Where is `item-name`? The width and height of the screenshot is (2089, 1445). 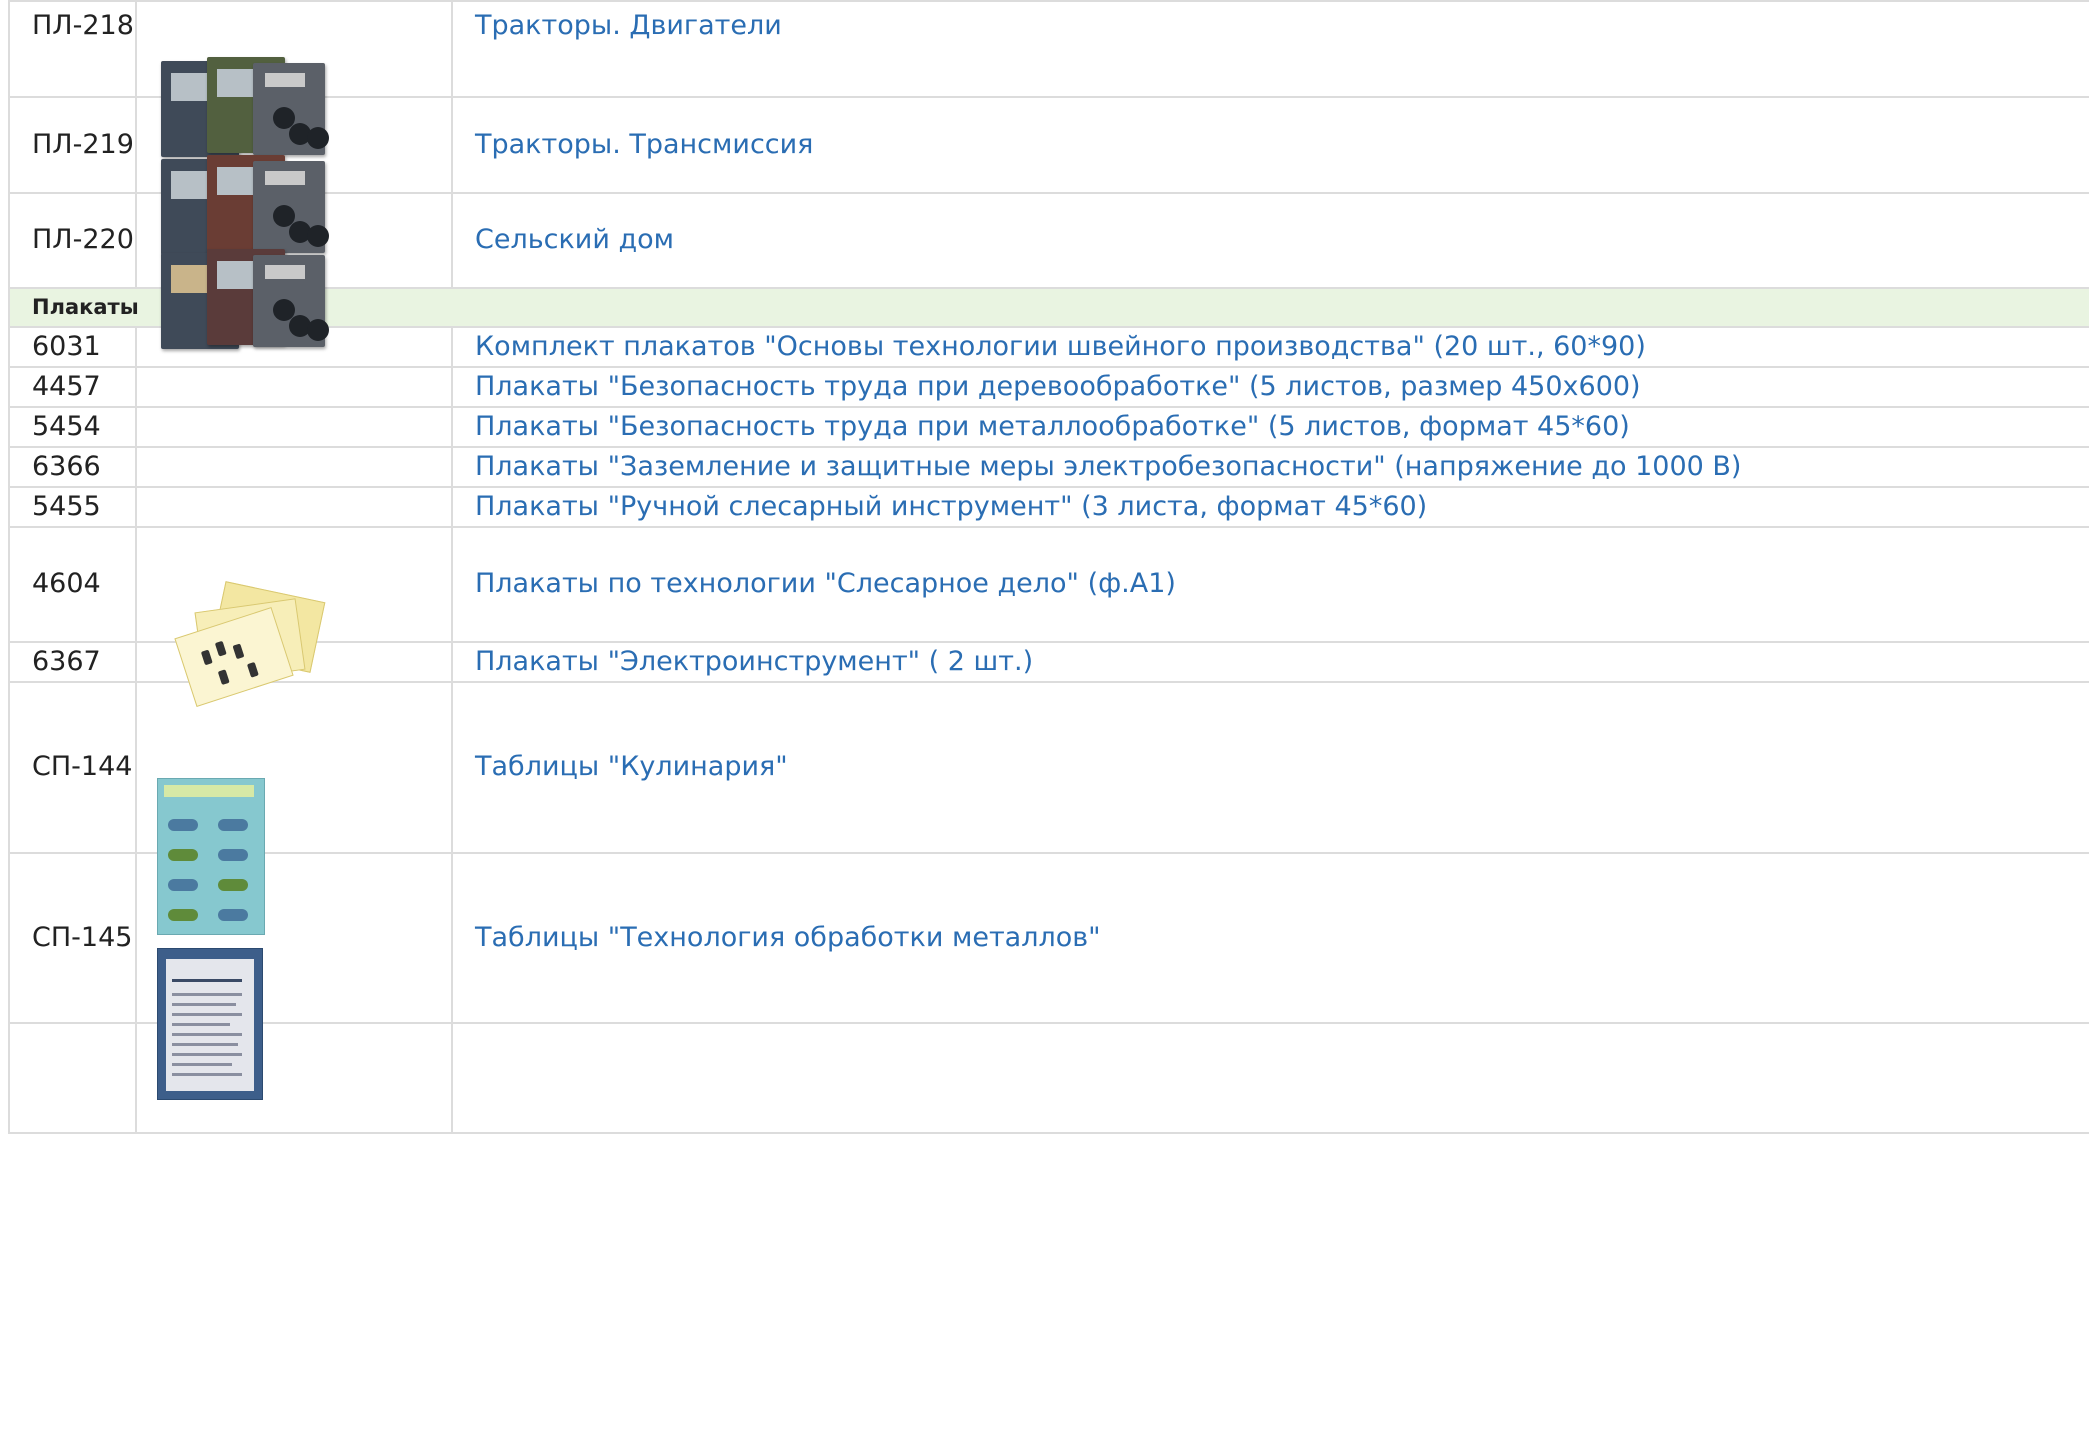 item-name is located at coordinates (1270, 1078).